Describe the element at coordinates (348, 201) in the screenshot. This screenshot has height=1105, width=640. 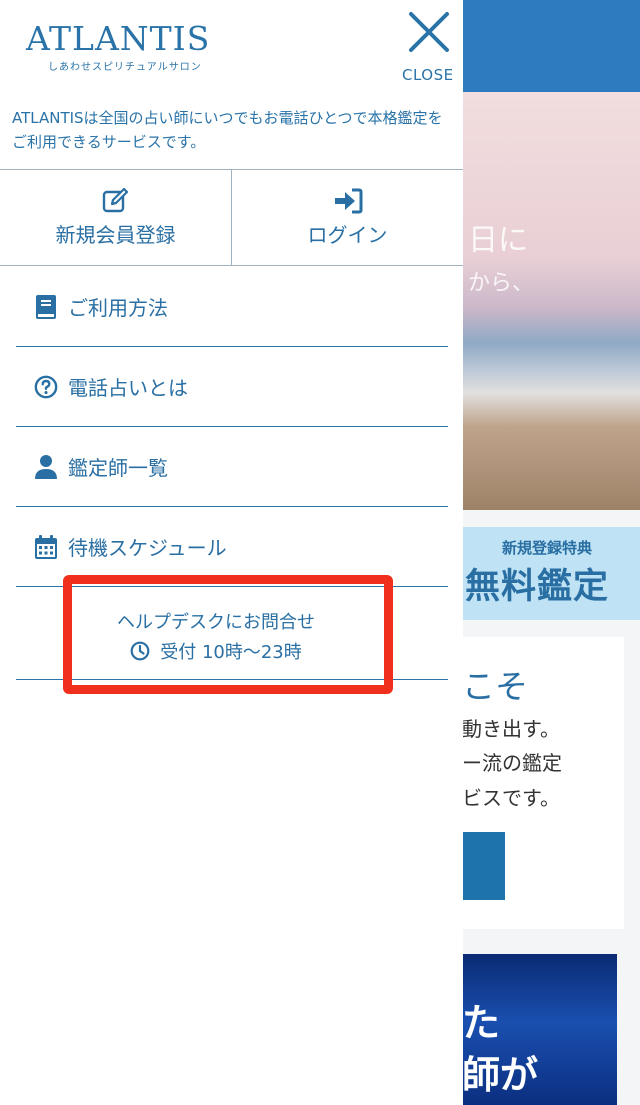
I see `login-icon` at that location.